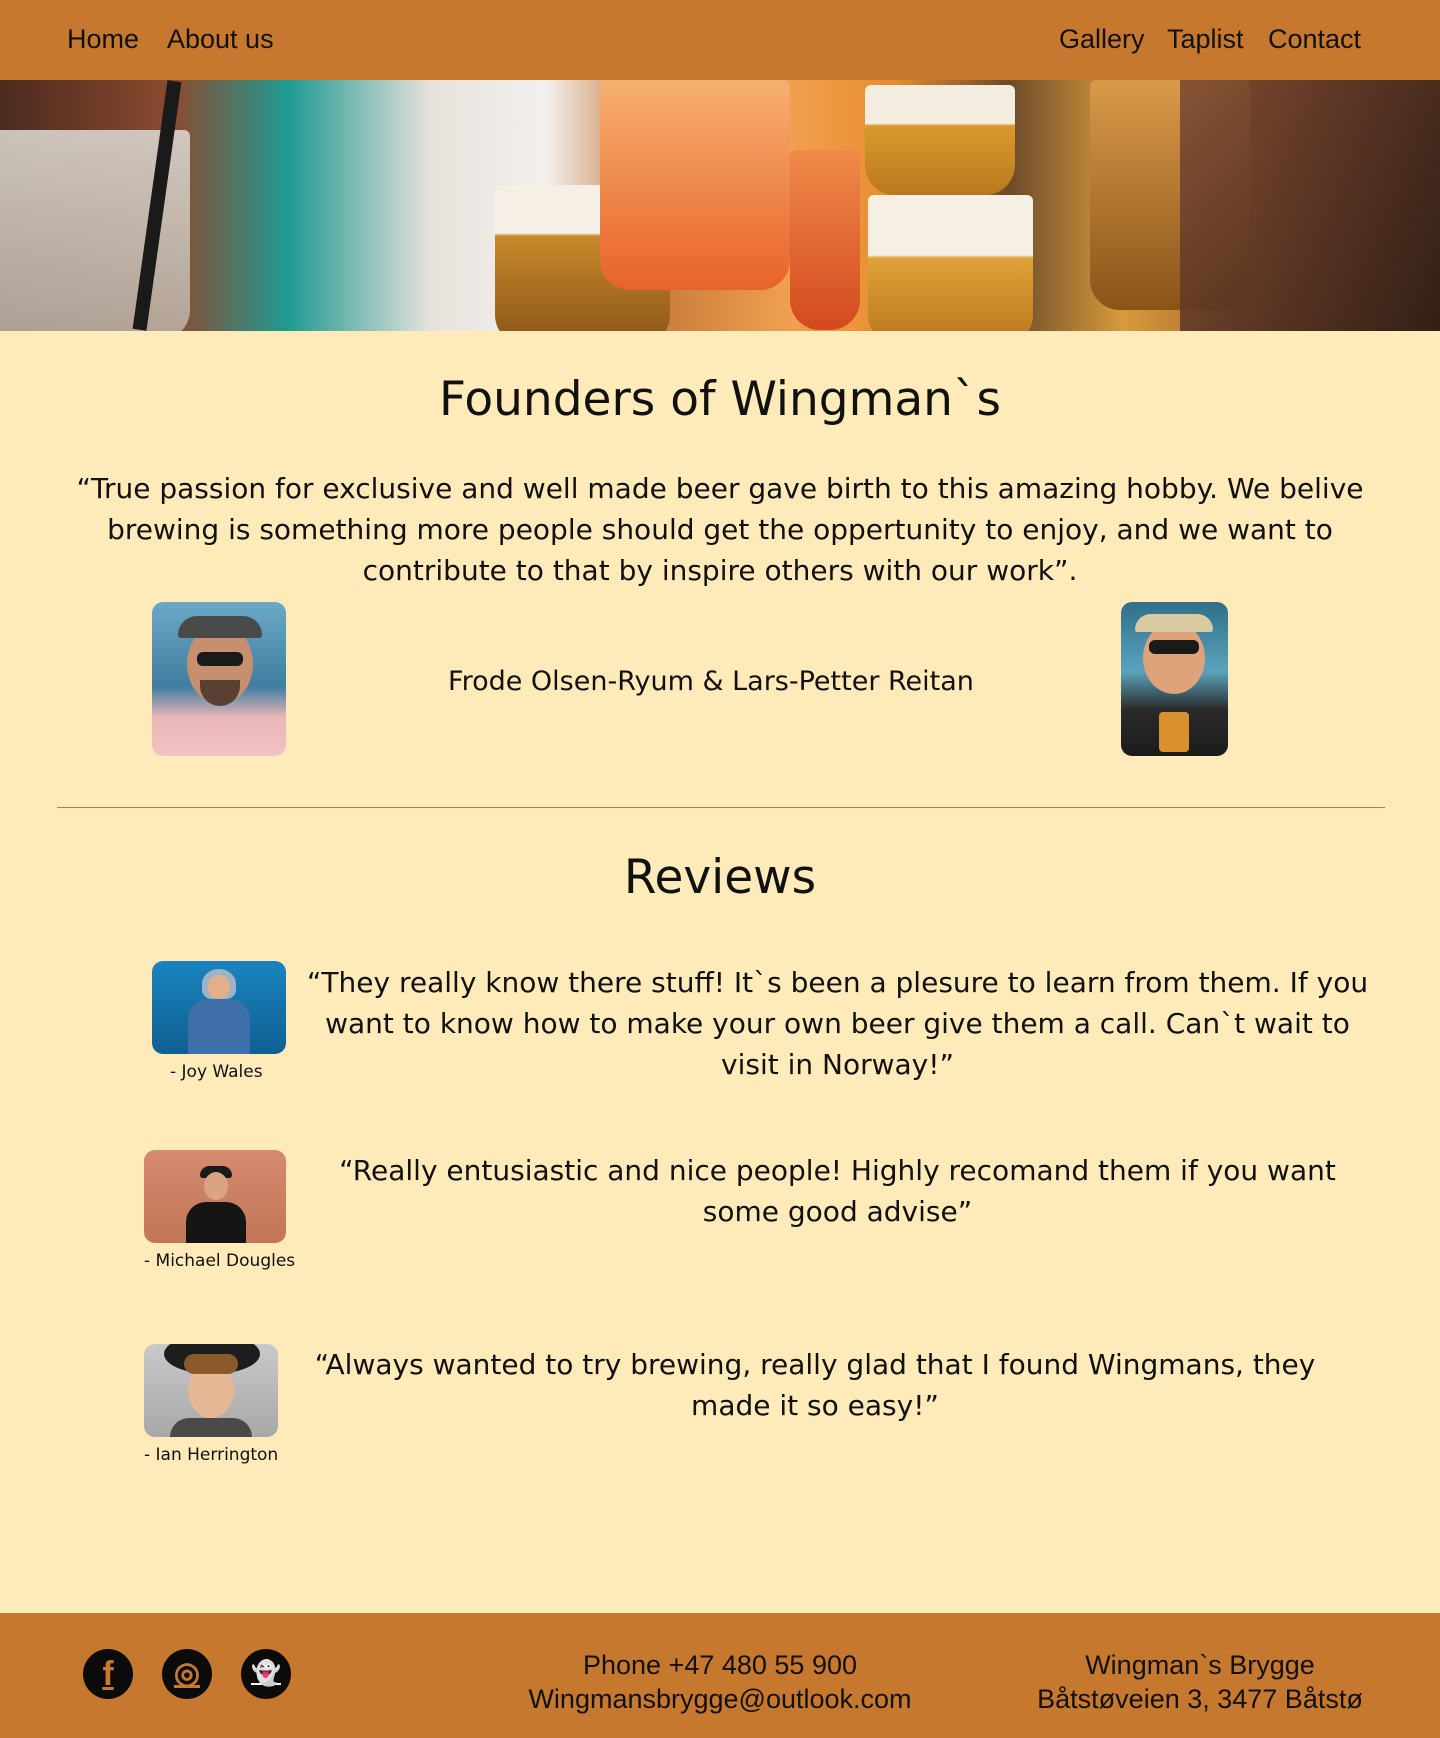 The width and height of the screenshot is (1440, 1738). What do you see at coordinates (1314, 39) in the screenshot?
I see `nav-contact-link: Contact` at bounding box center [1314, 39].